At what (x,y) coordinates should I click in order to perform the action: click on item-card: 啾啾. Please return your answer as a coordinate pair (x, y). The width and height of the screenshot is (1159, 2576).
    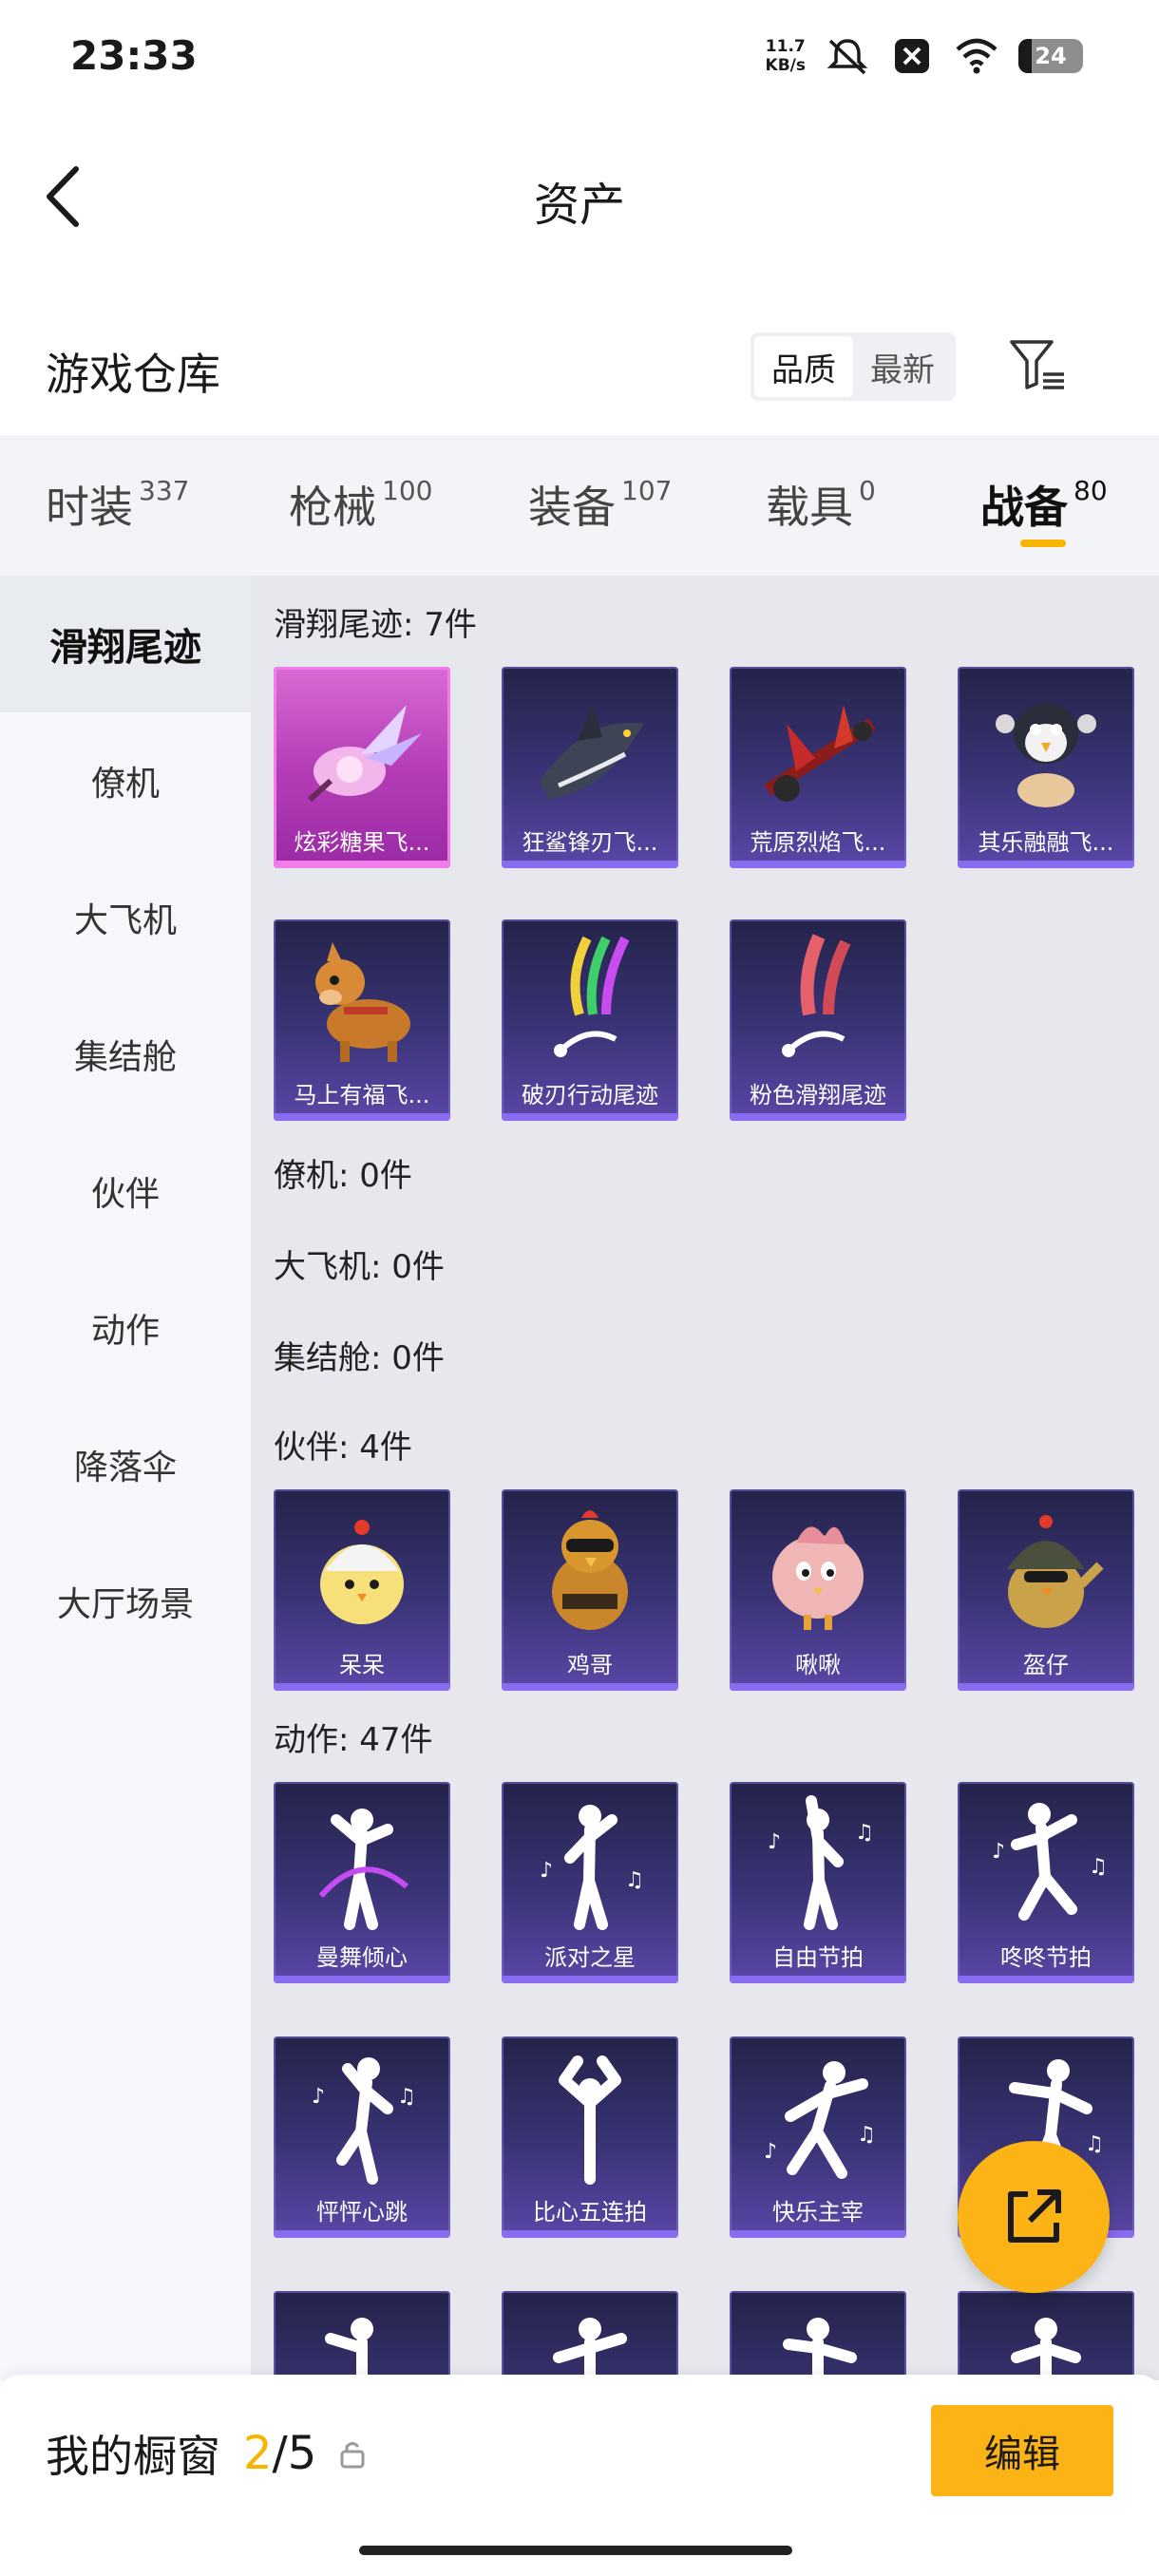
    Looking at the image, I should click on (818, 1590).